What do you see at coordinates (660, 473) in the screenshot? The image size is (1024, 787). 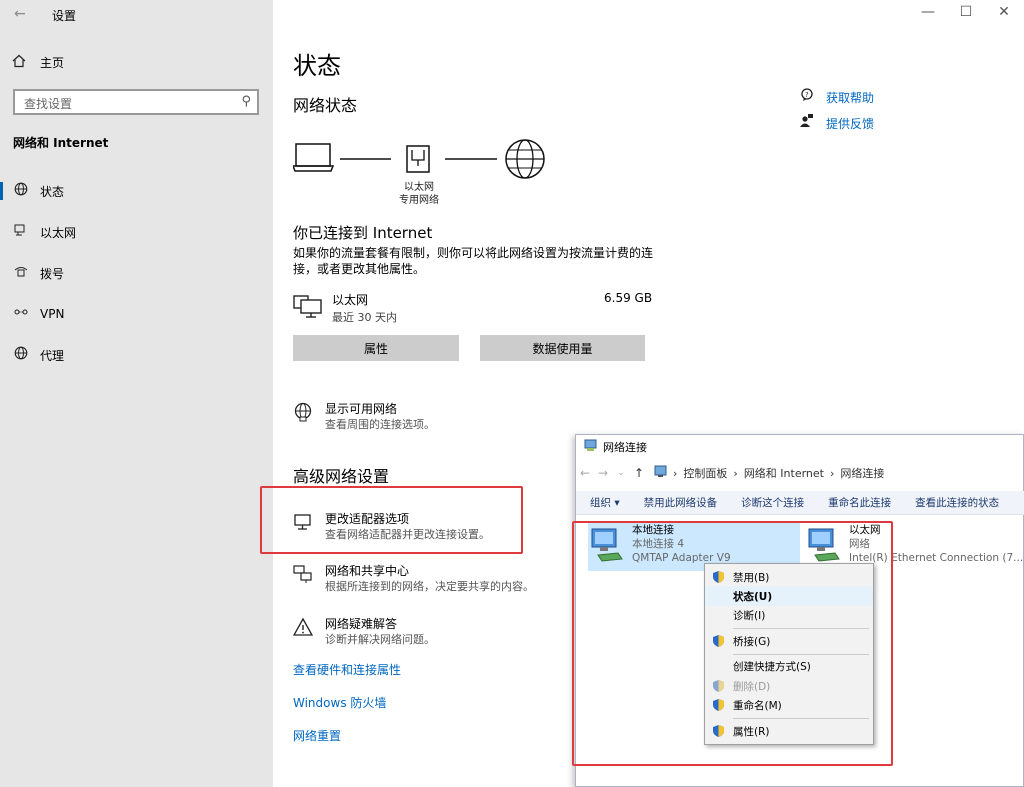 I see `control-panel-icon` at bounding box center [660, 473].